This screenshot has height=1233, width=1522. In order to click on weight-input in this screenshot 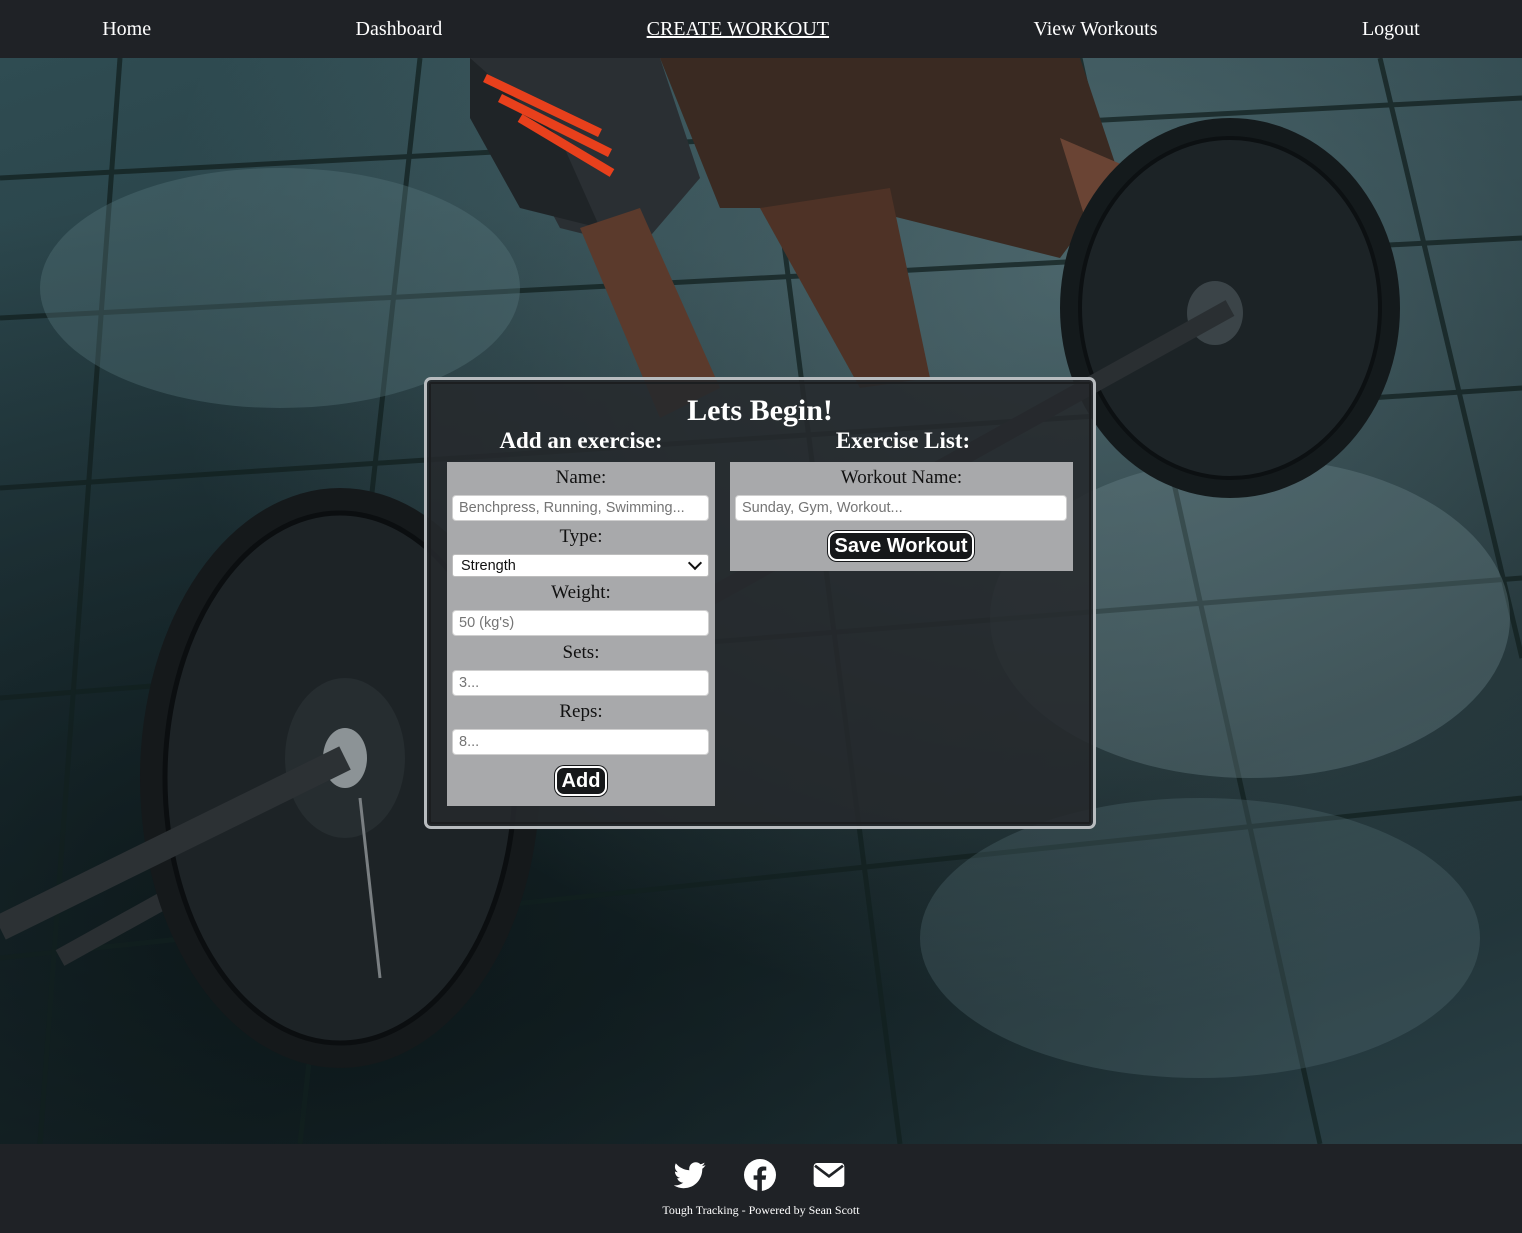, I will do `click(580, 623)`.